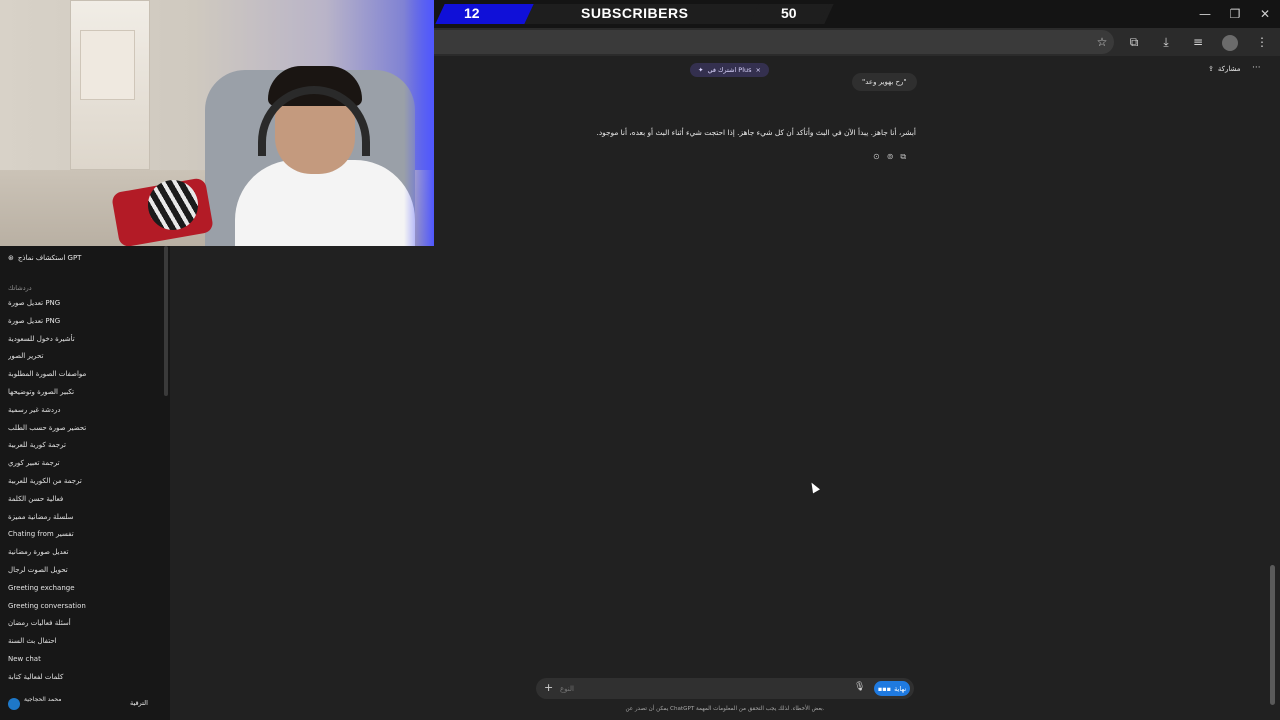 The image size is (1280, 720). I want to click on list-item: تحرير الصور, so click(83, 360).